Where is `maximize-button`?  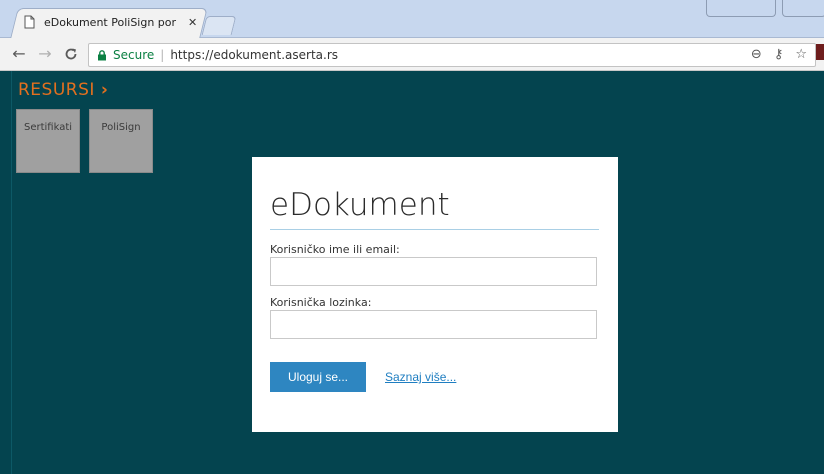 maximize-button is located at coordinates (803, 8).